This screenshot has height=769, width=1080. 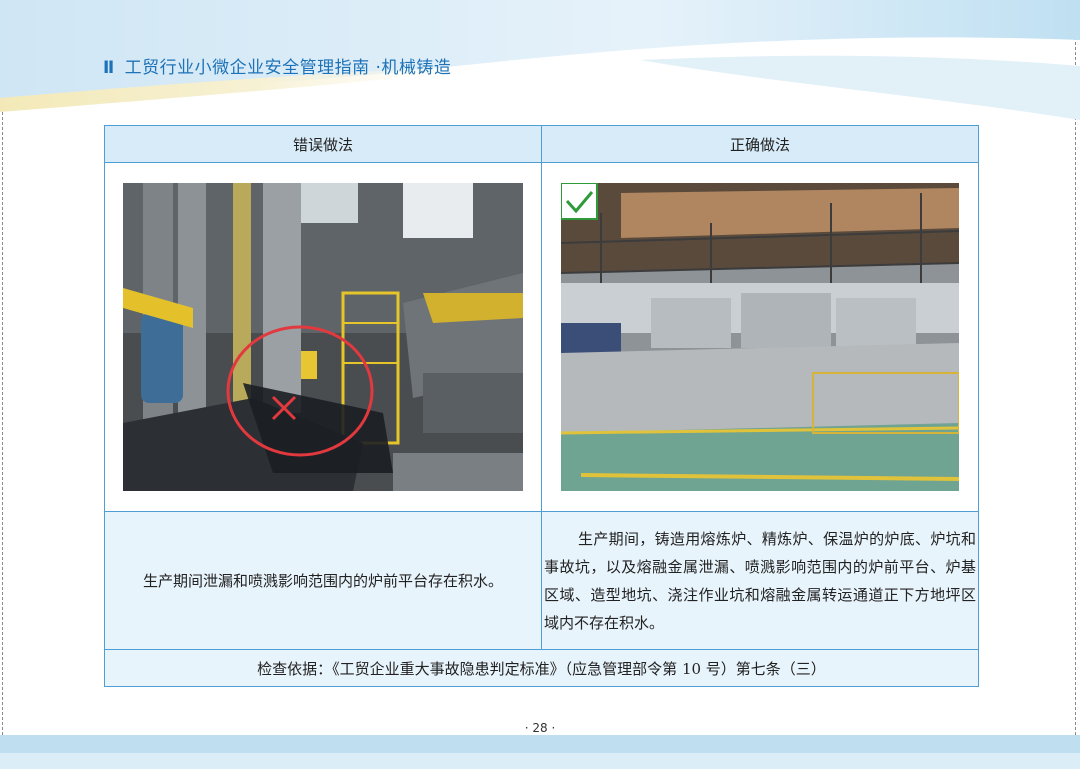 I want to click on header-title-text: 工贸行业小微企业安全管理指南 ·机械铸造, so click(x=288, y=68).